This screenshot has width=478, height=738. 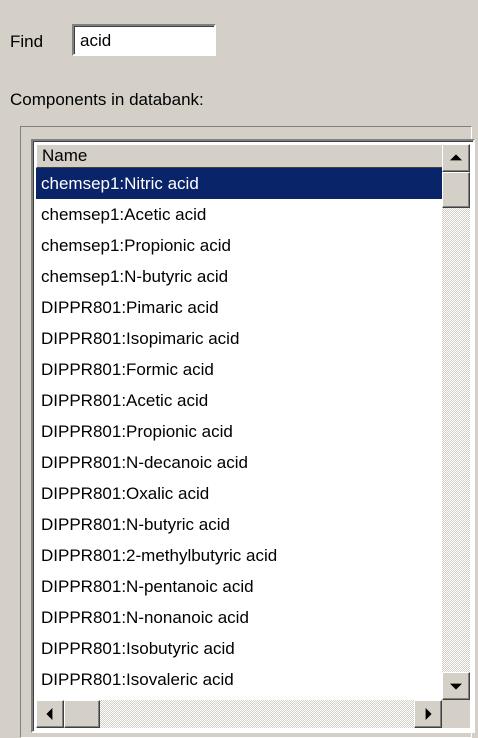 I want to click on list-item: DIPPR801:Propionic acid, so click(x=240, y=431).